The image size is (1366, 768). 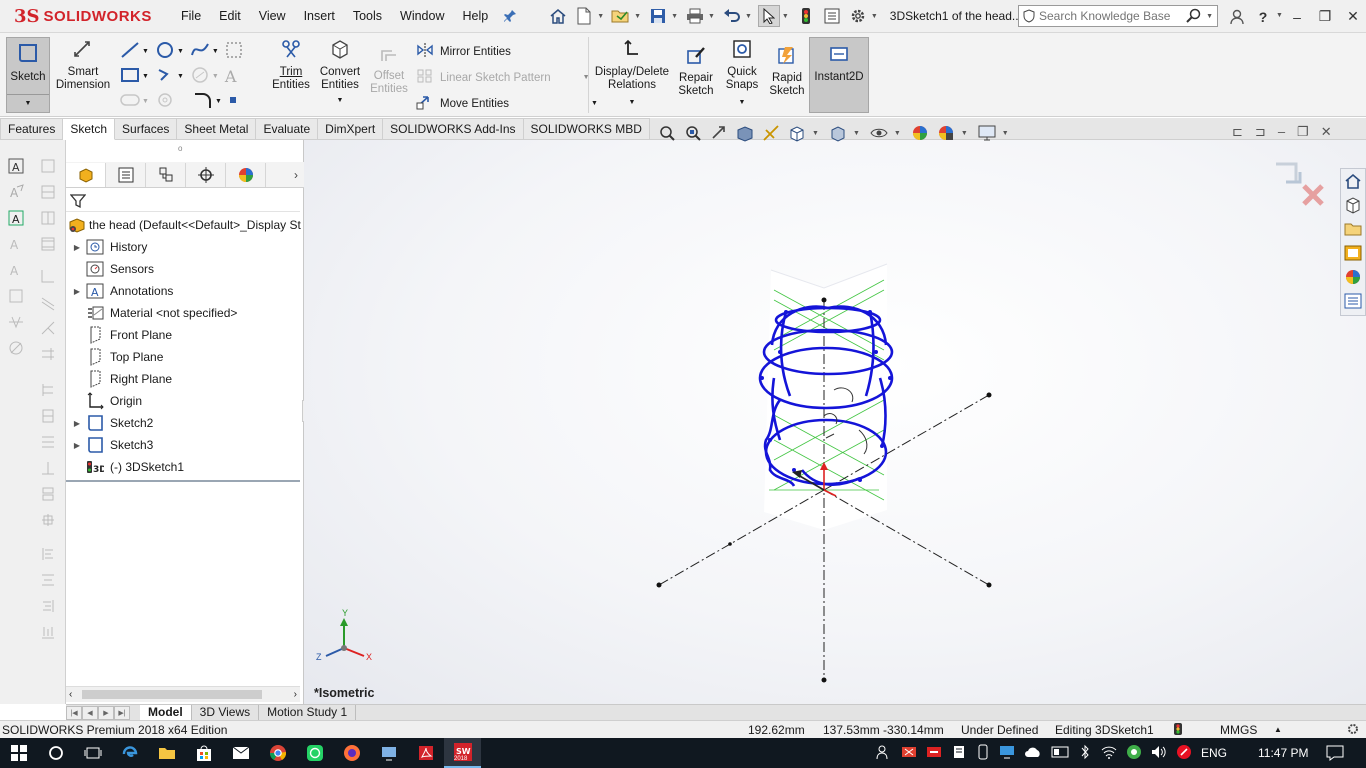 What do you see at coordinates (165, 101) in the screenshot?
I see `ellipse-icon` at bounding box center [165, 101].